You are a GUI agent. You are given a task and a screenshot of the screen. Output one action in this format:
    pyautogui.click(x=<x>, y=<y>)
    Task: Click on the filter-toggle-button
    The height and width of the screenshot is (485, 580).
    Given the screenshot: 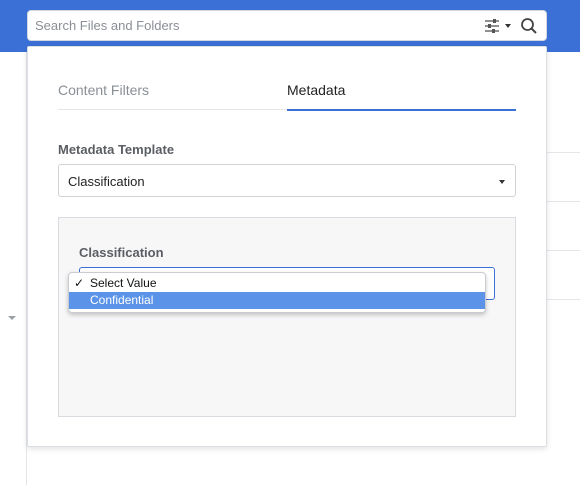 What is the action you would take?
    pyautogui.click(x=499, y=26)
    